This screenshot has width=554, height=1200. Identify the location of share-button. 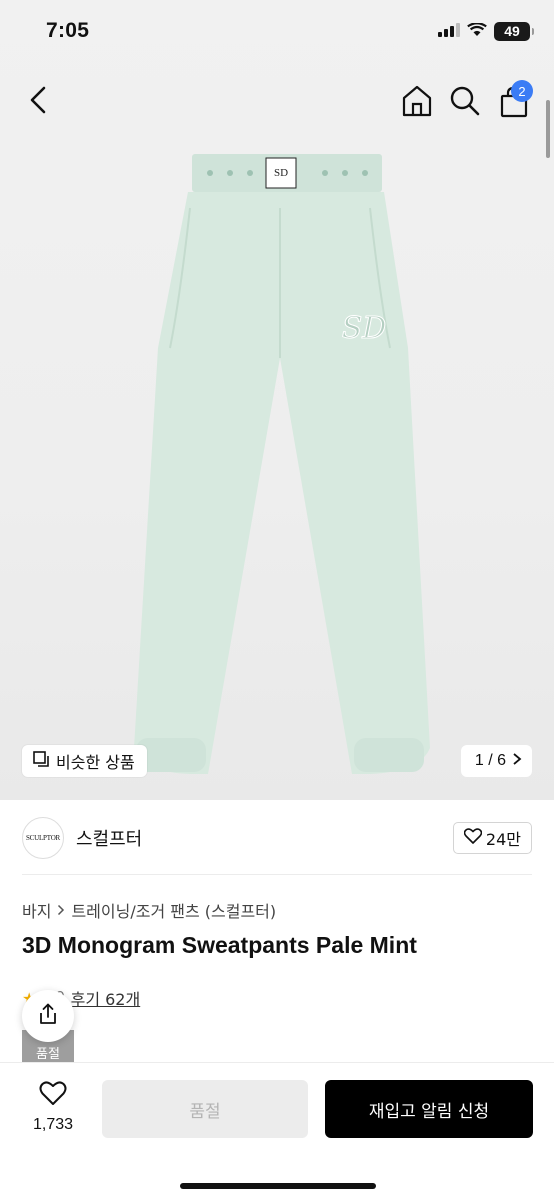
(48, 1016).